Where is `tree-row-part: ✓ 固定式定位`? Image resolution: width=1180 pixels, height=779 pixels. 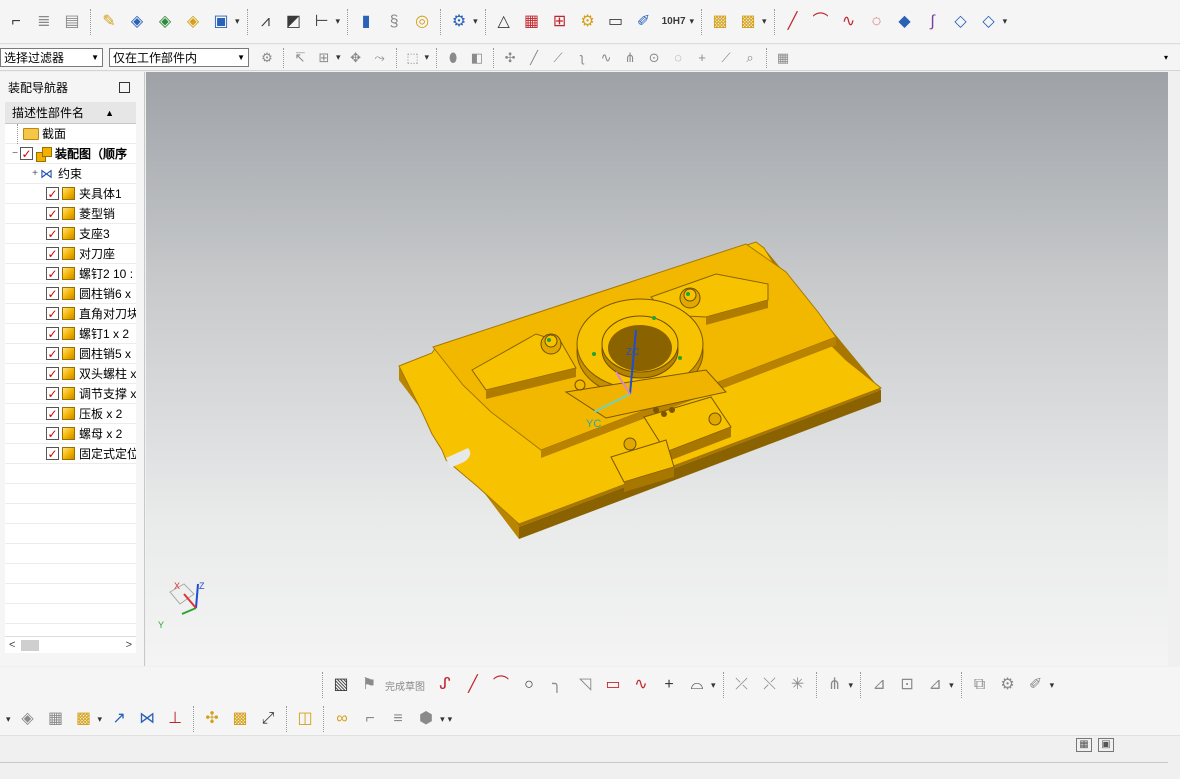
tree-row-part: ✓ 固定式定位 is located at coordinates (70, 454).